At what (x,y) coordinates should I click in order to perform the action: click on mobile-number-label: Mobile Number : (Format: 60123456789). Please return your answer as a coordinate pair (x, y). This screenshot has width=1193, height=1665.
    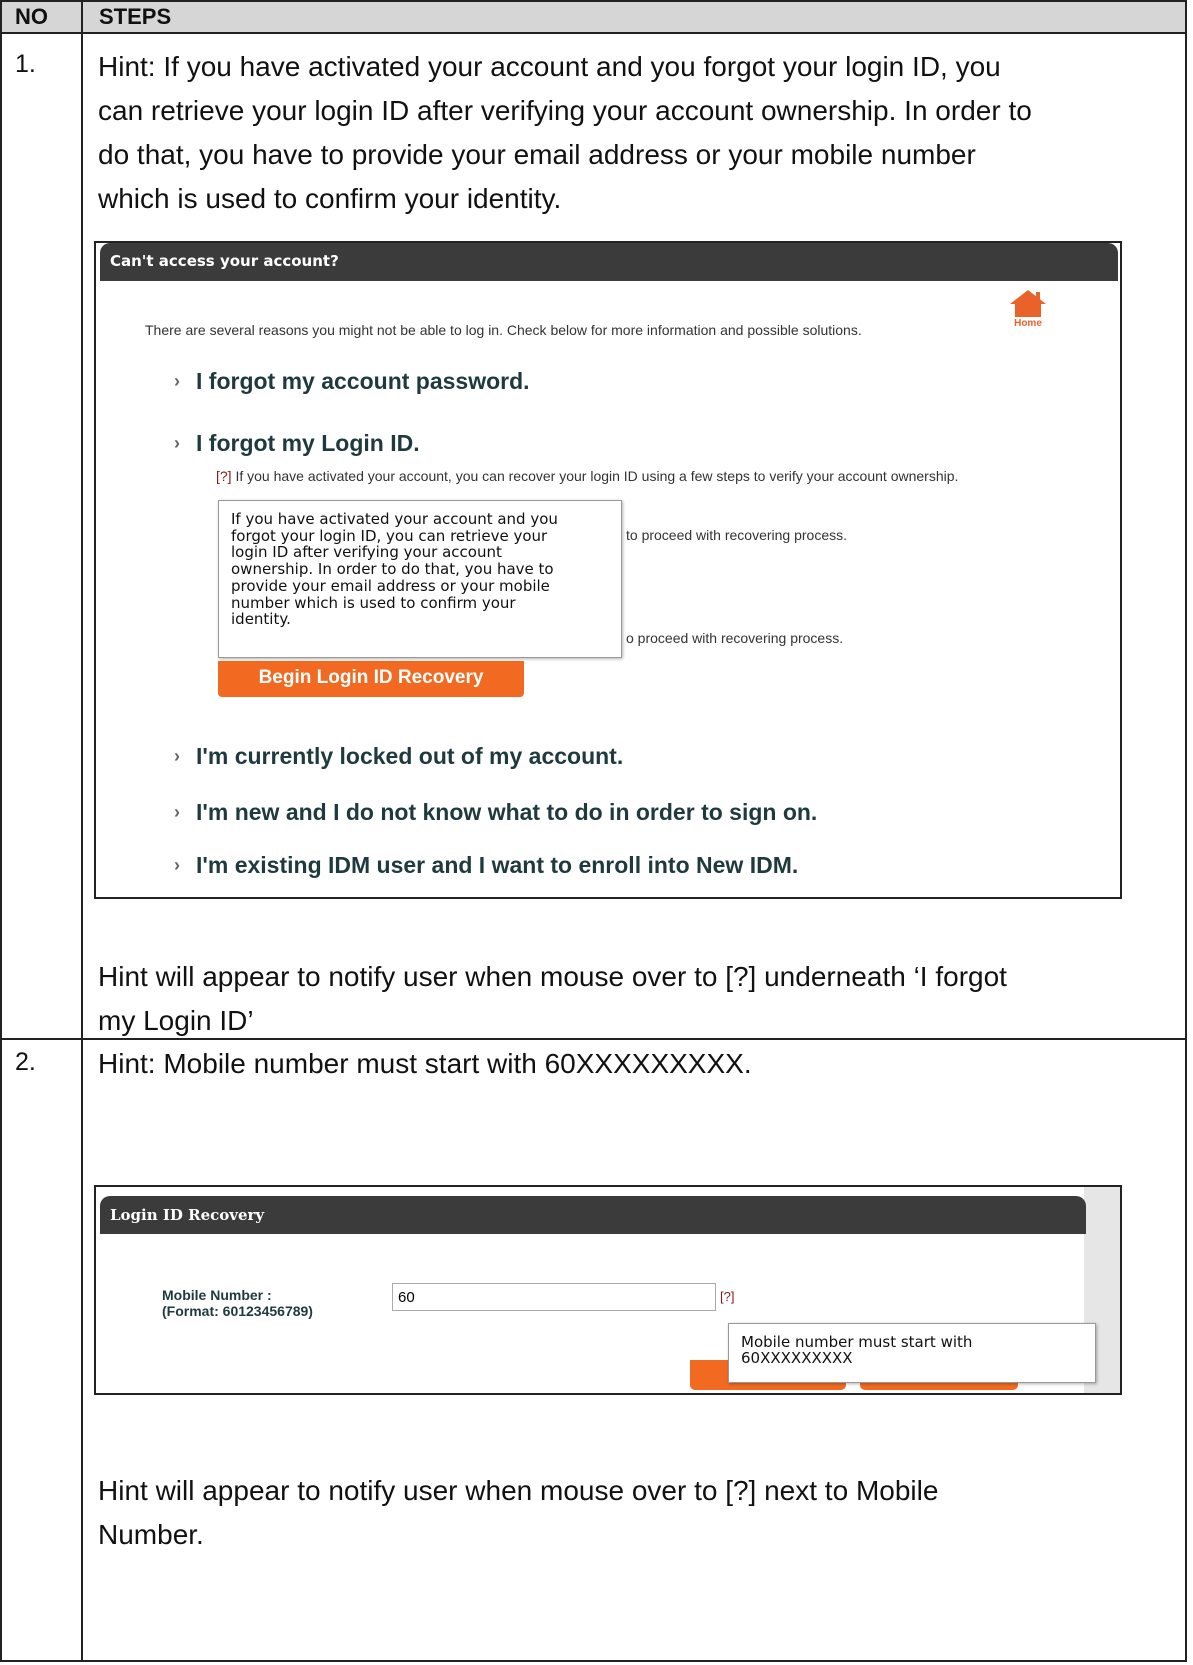
    Looking at the image, I should click on (237, 1303).